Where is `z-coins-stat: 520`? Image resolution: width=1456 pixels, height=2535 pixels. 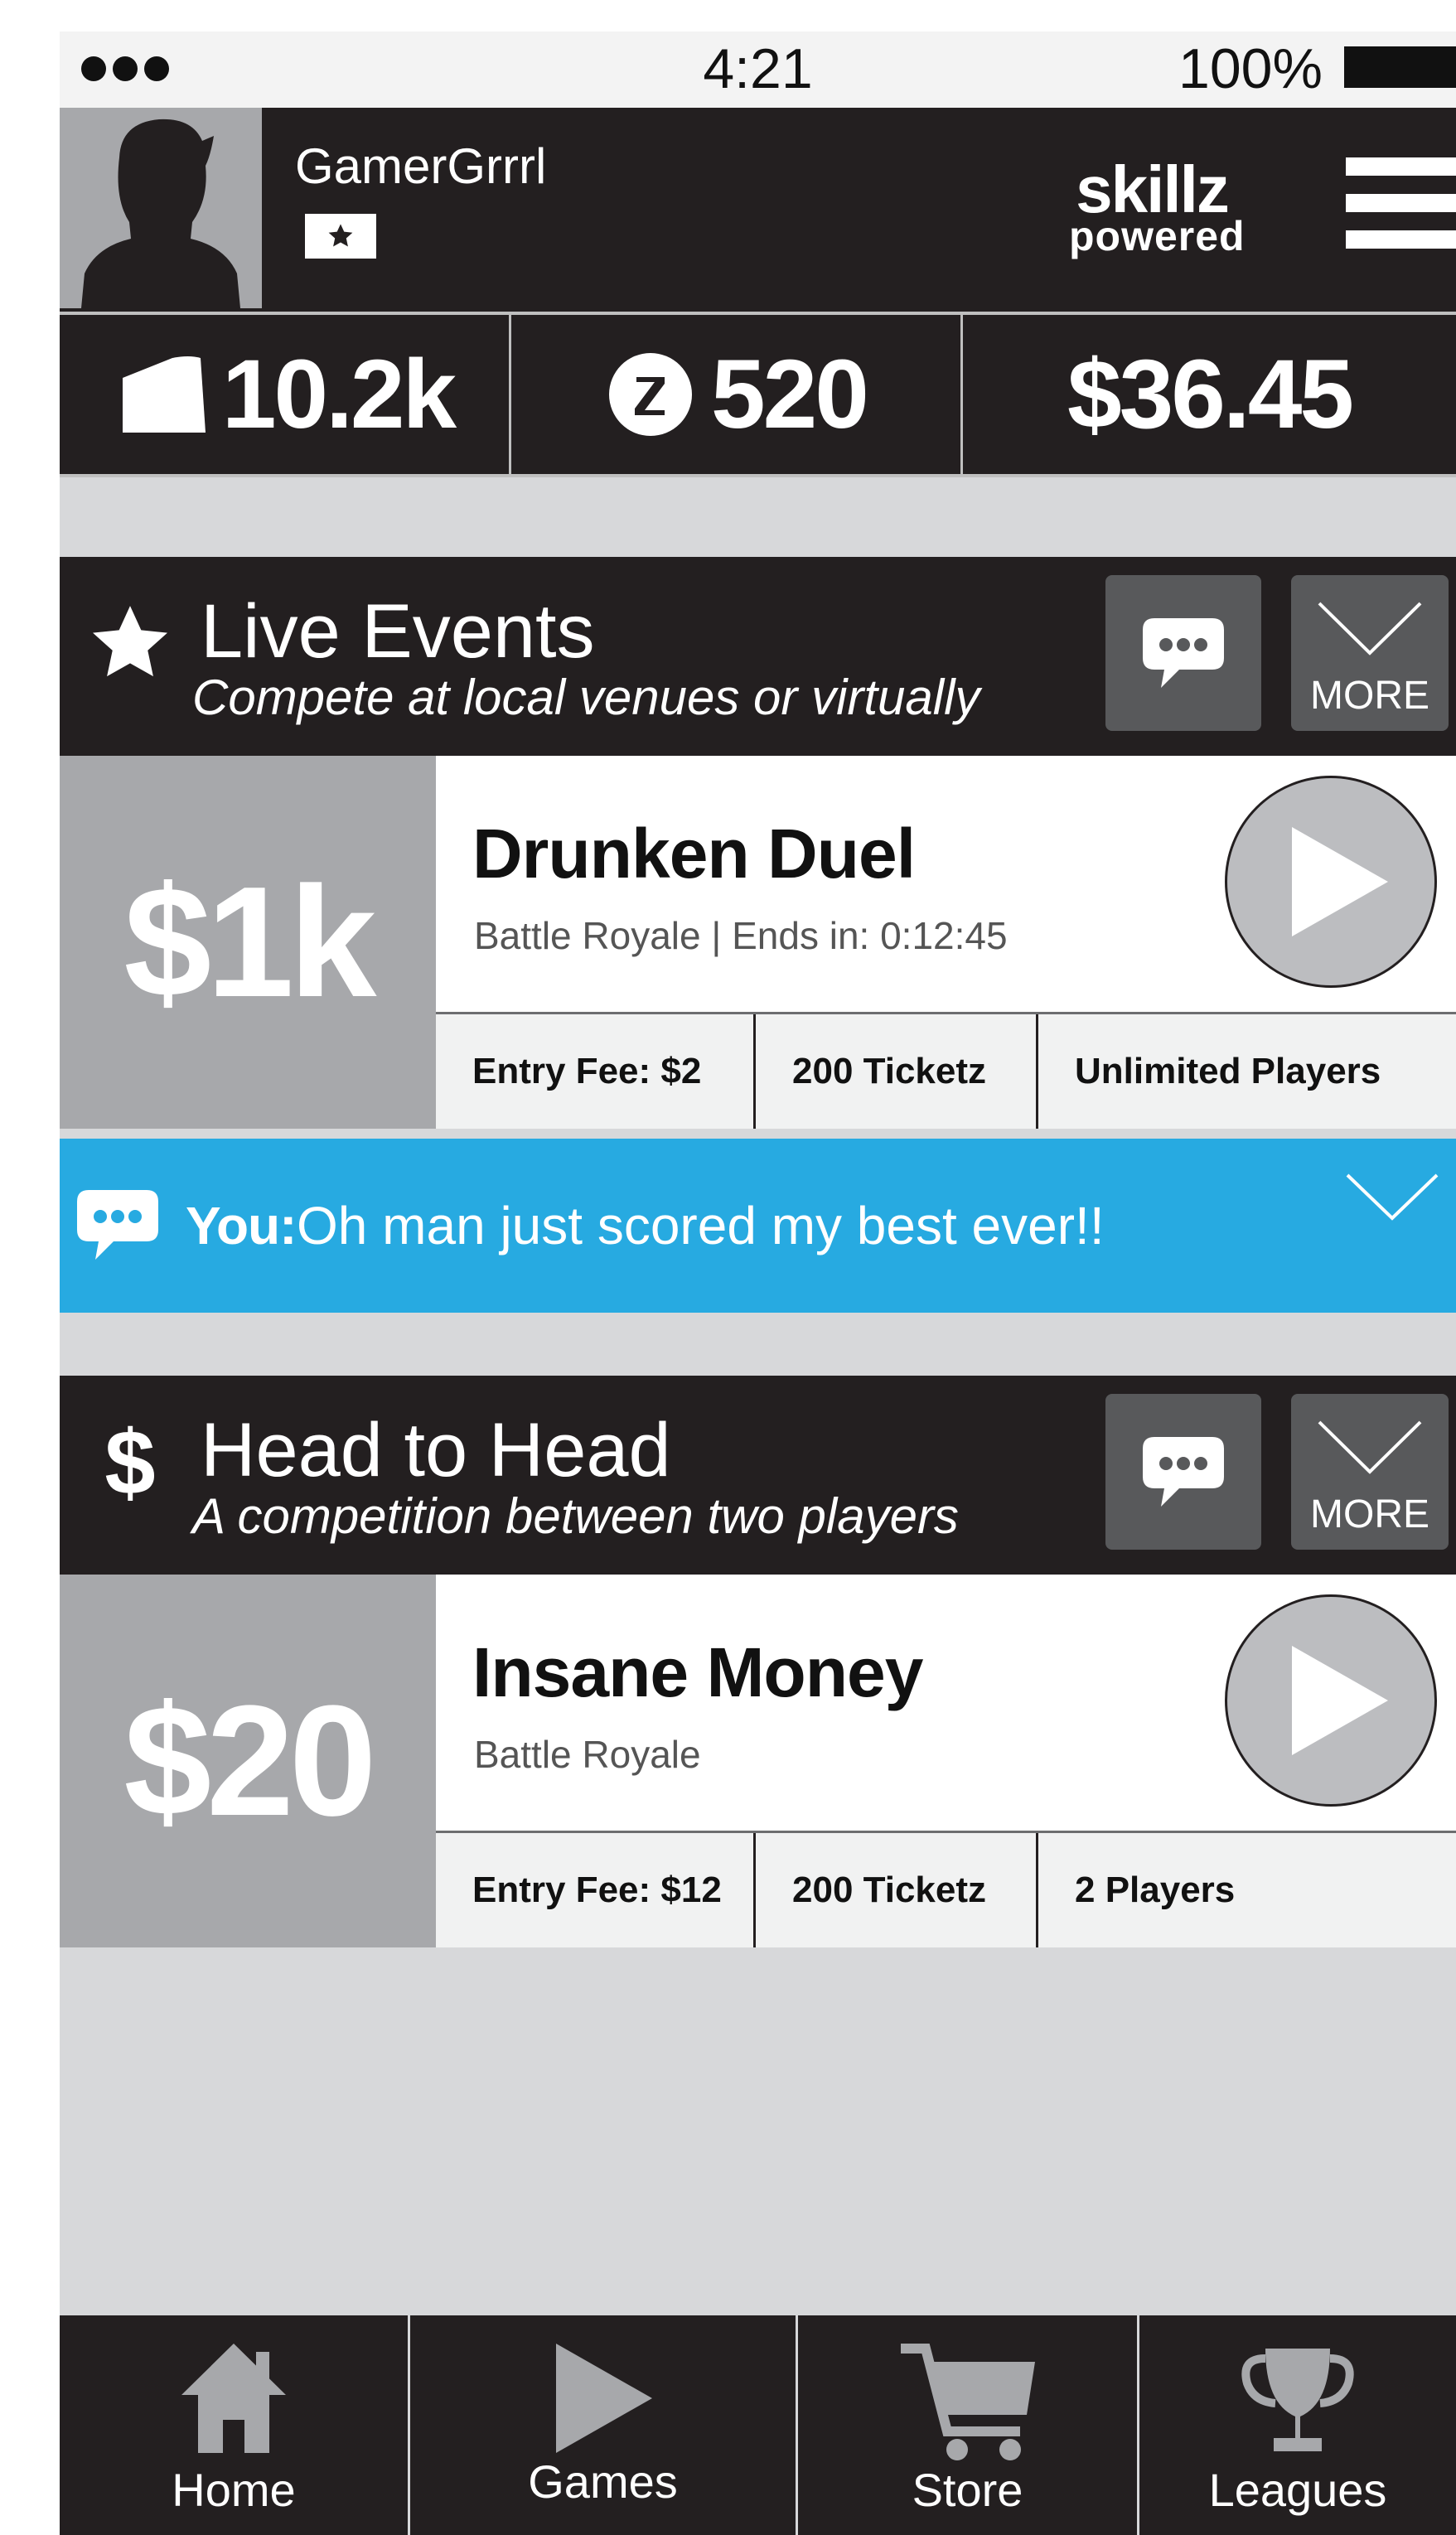 z-coins-stat: 520 is located at coordinates (734, 394).